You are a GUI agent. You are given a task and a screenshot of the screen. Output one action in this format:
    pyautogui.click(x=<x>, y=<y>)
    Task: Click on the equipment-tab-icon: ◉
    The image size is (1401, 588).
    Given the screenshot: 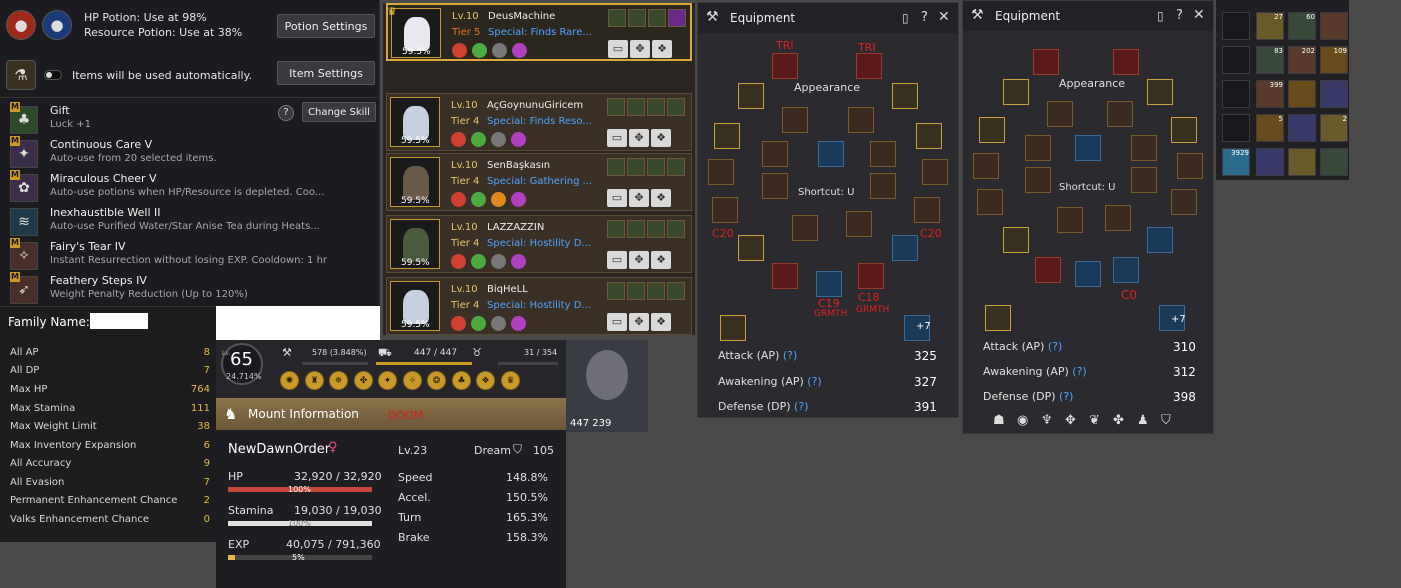 What is the action you would take?
    pyautogui.click(x=1022, y=420)
    